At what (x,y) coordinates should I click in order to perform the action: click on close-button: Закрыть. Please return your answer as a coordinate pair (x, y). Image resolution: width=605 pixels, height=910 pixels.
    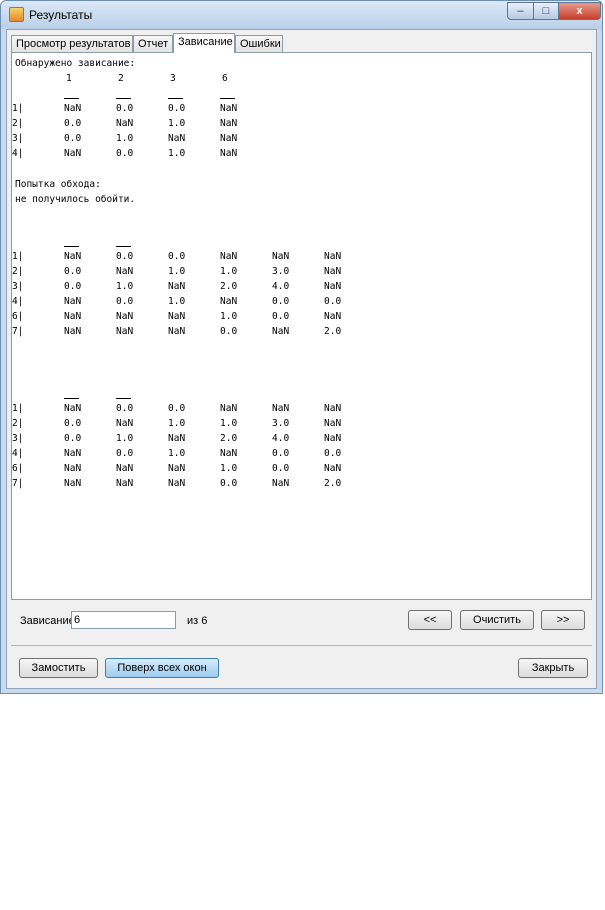
    Looking at the image, I should click on (553, 668).